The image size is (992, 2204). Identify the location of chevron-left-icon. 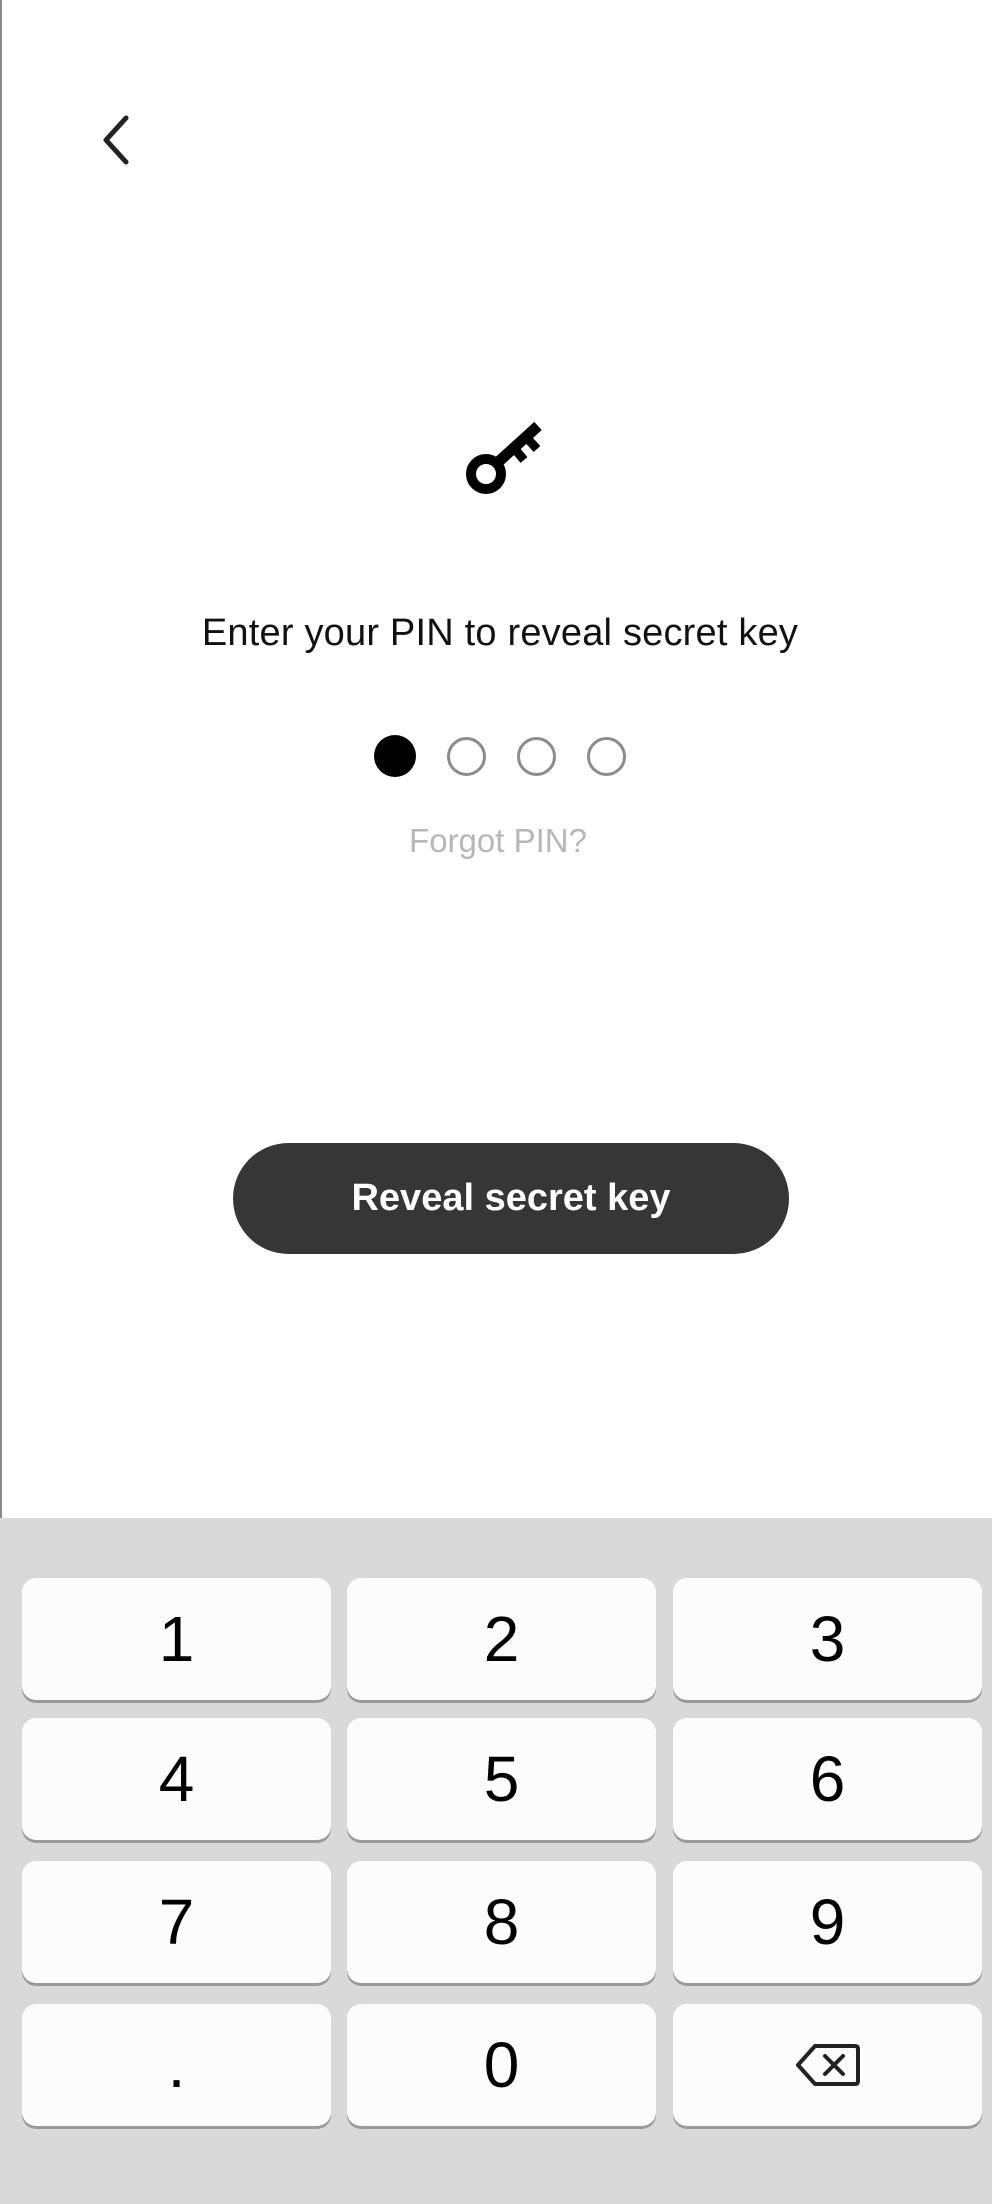
(116, 140).